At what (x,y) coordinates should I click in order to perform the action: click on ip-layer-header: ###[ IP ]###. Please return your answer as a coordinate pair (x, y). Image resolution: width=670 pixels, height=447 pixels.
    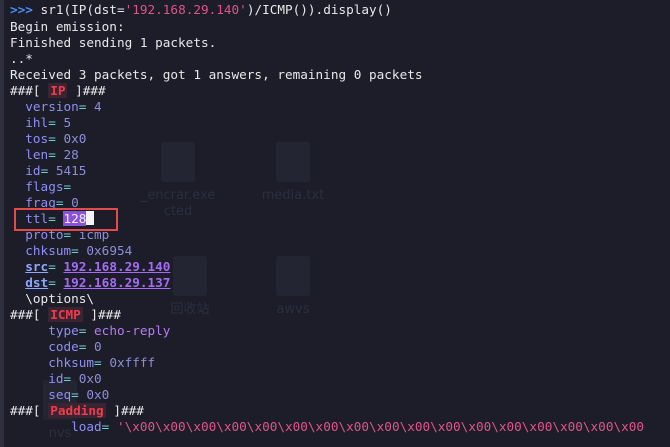
    Looking at the image, I should click on (58, 91).